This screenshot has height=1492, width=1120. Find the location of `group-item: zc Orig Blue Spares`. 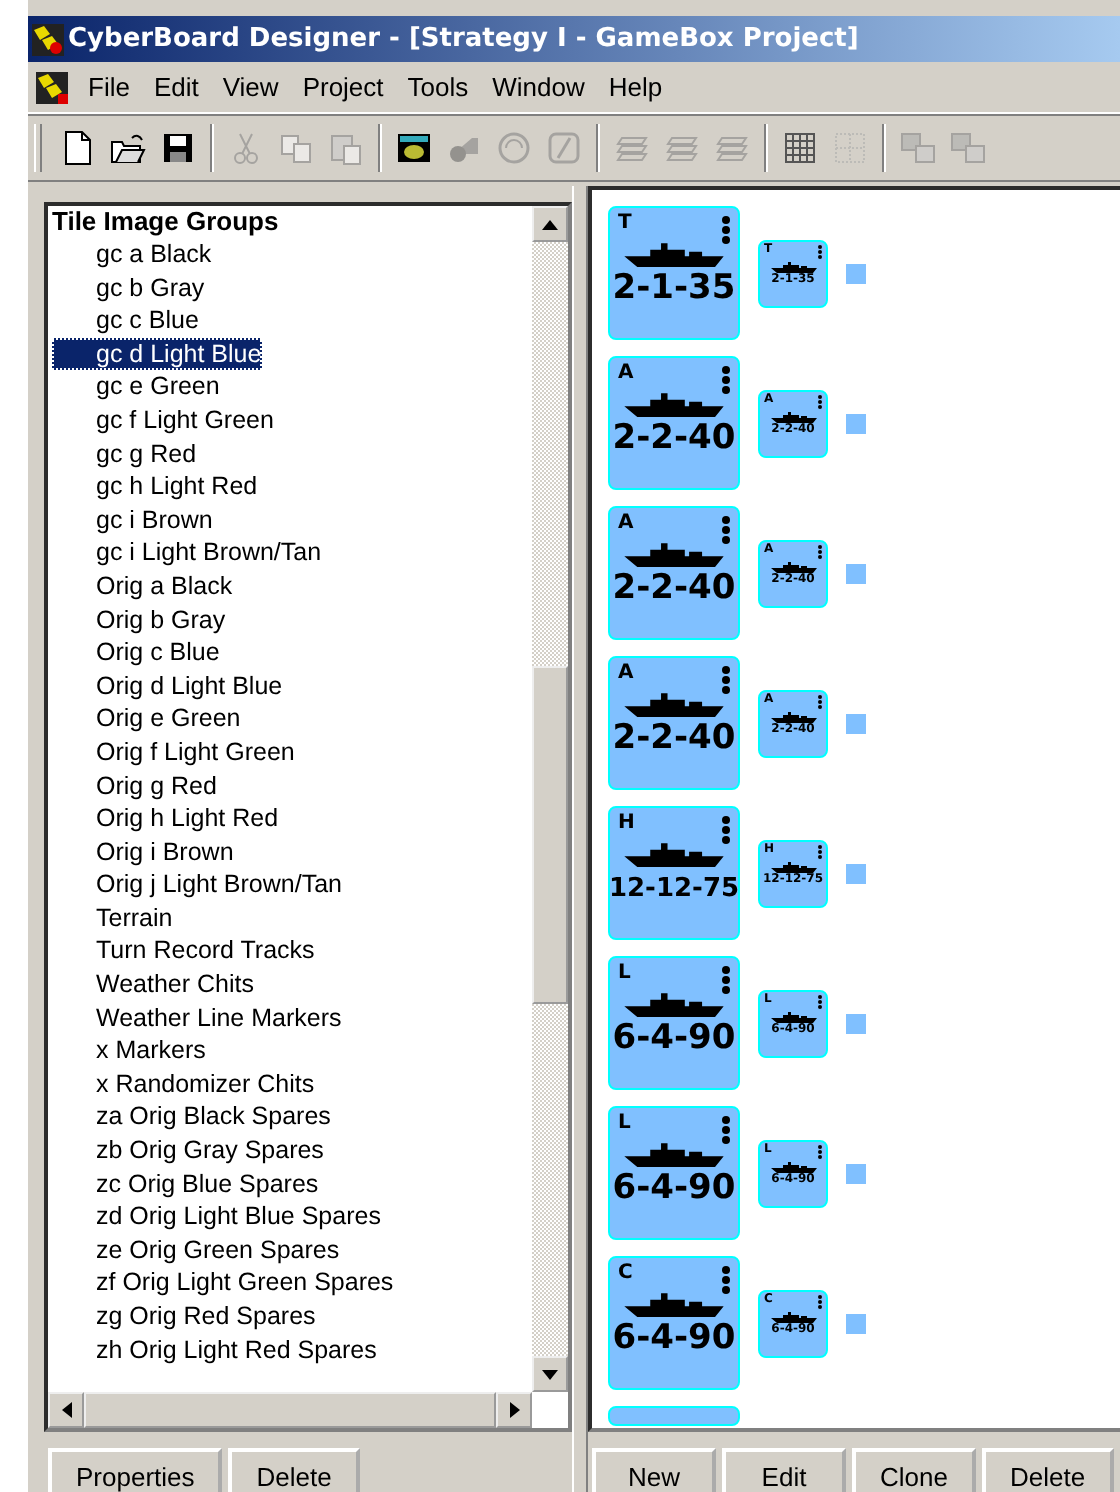

group-item: zc Orig Blue Spares is located at coordinates (185, 1184).